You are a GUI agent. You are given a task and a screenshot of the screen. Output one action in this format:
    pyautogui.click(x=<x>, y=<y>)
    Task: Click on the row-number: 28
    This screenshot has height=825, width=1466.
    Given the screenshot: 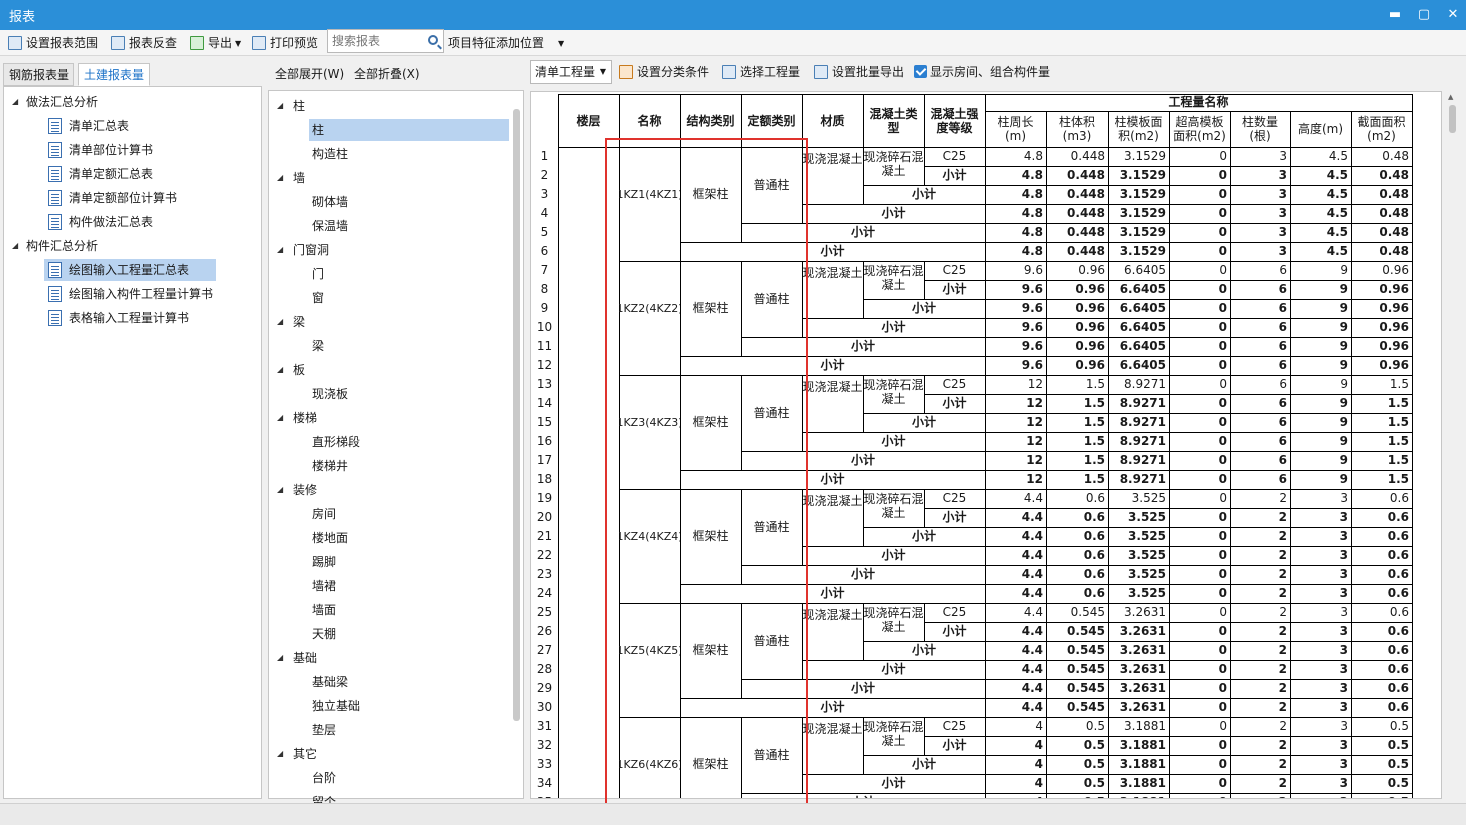 What is the action you would take?
    pyautogui.click(x=544, y=669)
    